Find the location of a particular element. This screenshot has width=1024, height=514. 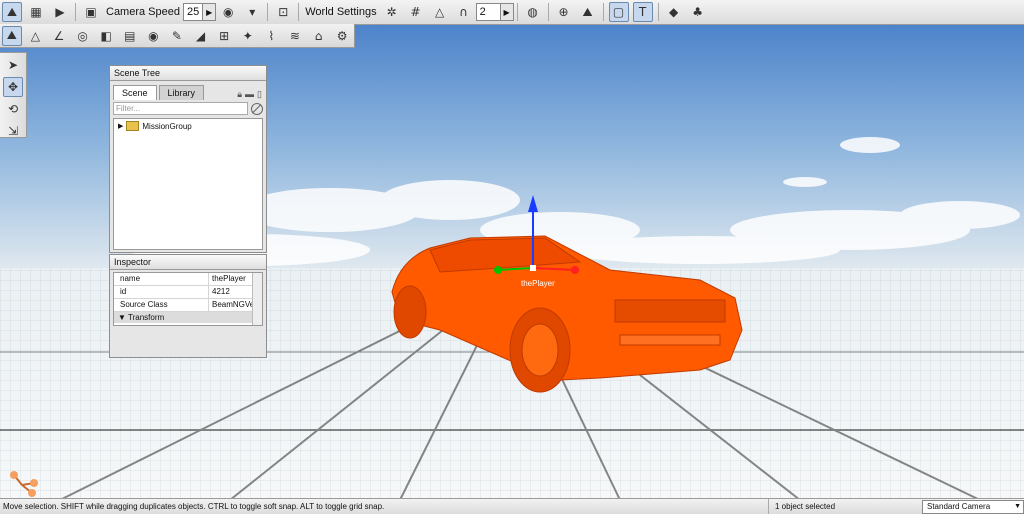

fit-view-icon: ◍ is located at coordinates (533, 12).